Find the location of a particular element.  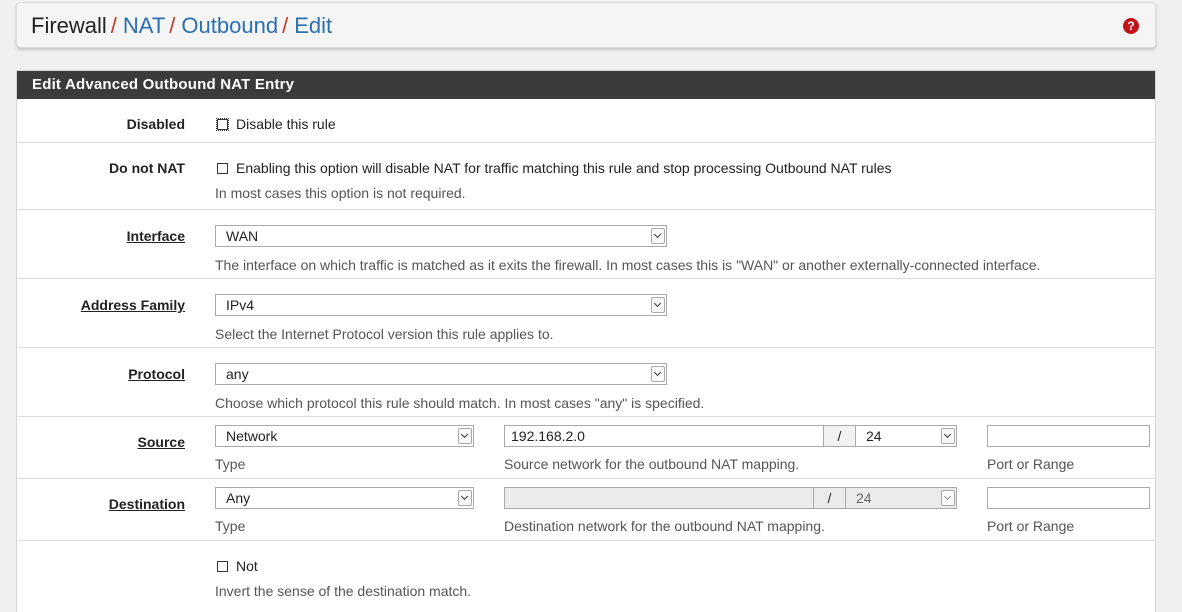

source-type-value: Network is located at coordinates (252, 436).